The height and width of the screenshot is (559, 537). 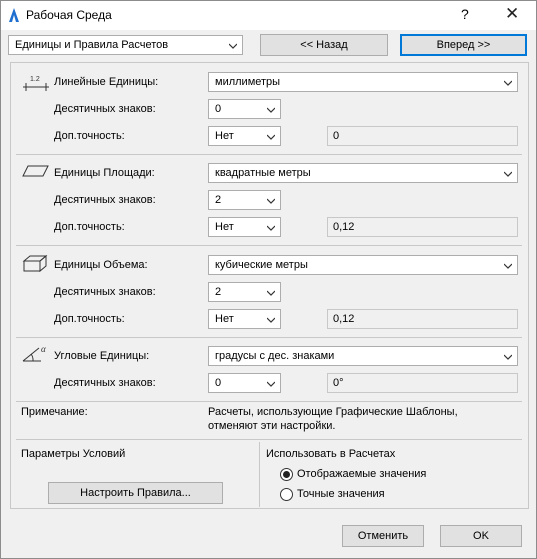 What do you see at coordinates (263, 173) in the screenshot?
I see `area-unit-value: квадратные метры` at bounding box center [263, 173].